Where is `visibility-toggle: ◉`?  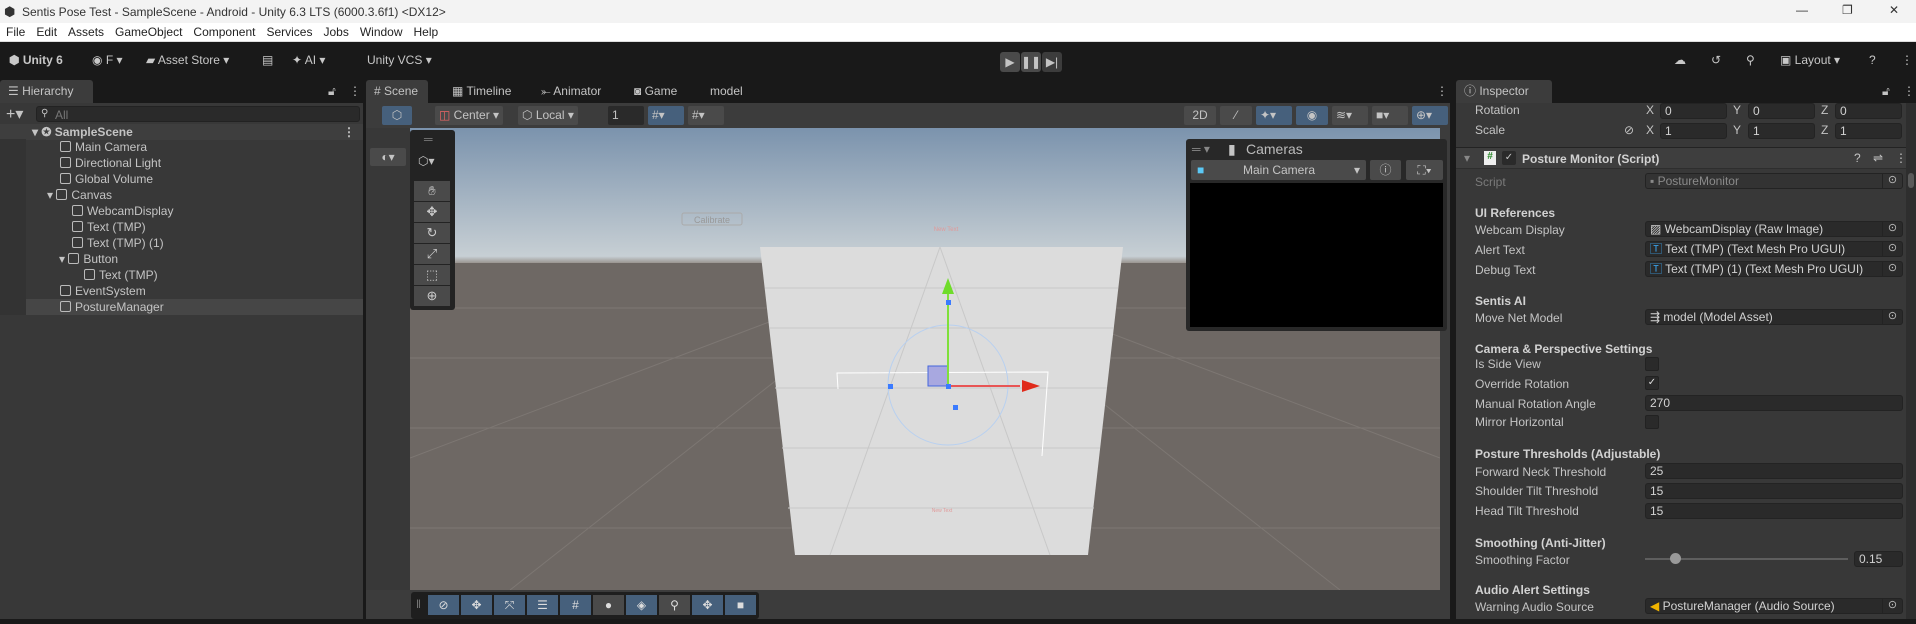
visibility-toggle: ◉ is located at coordinates (1312, 115).